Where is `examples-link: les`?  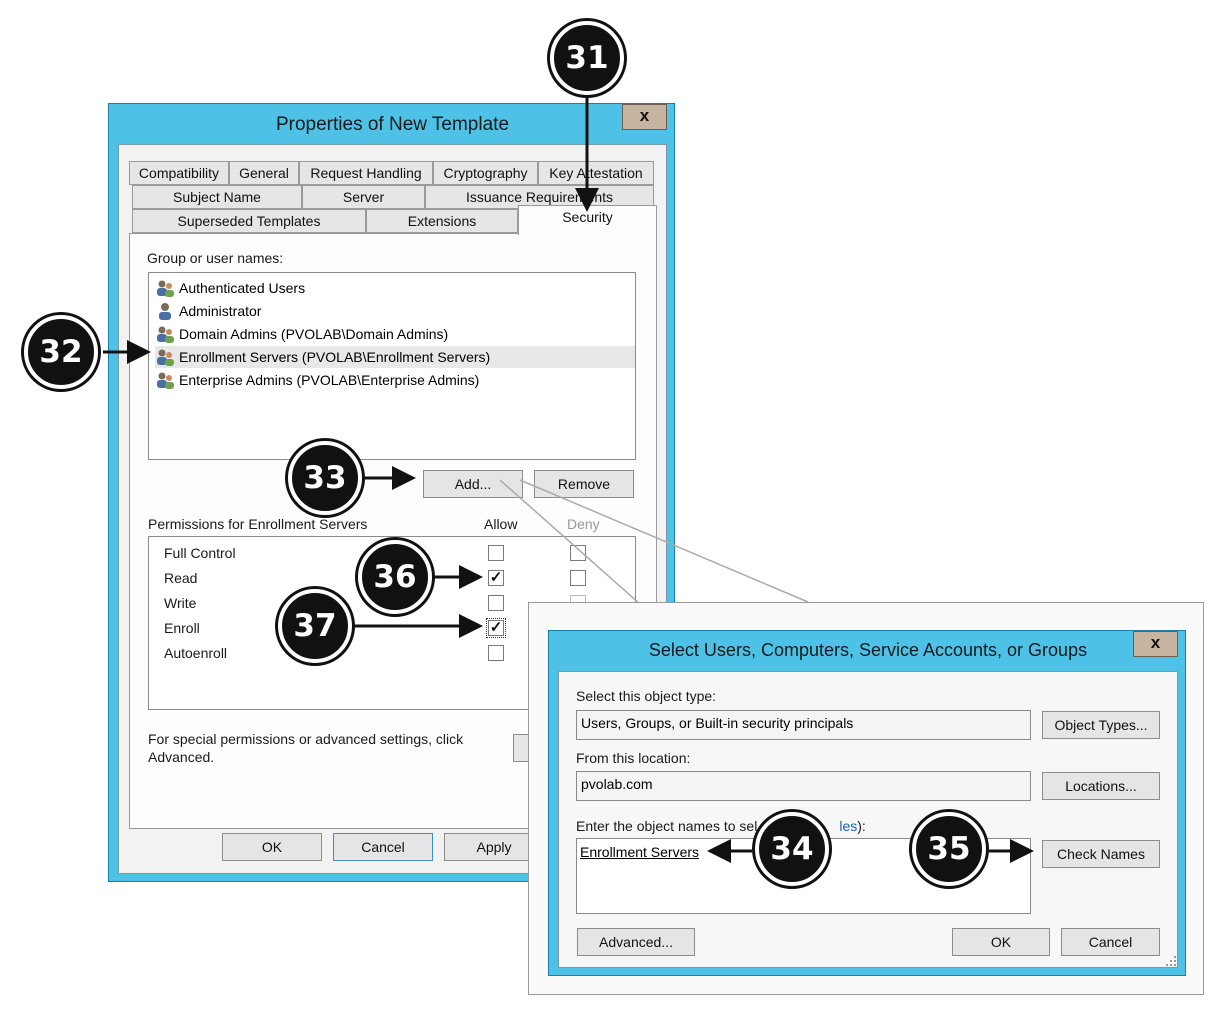
examples-link: les is located at coordinates (848, 826).